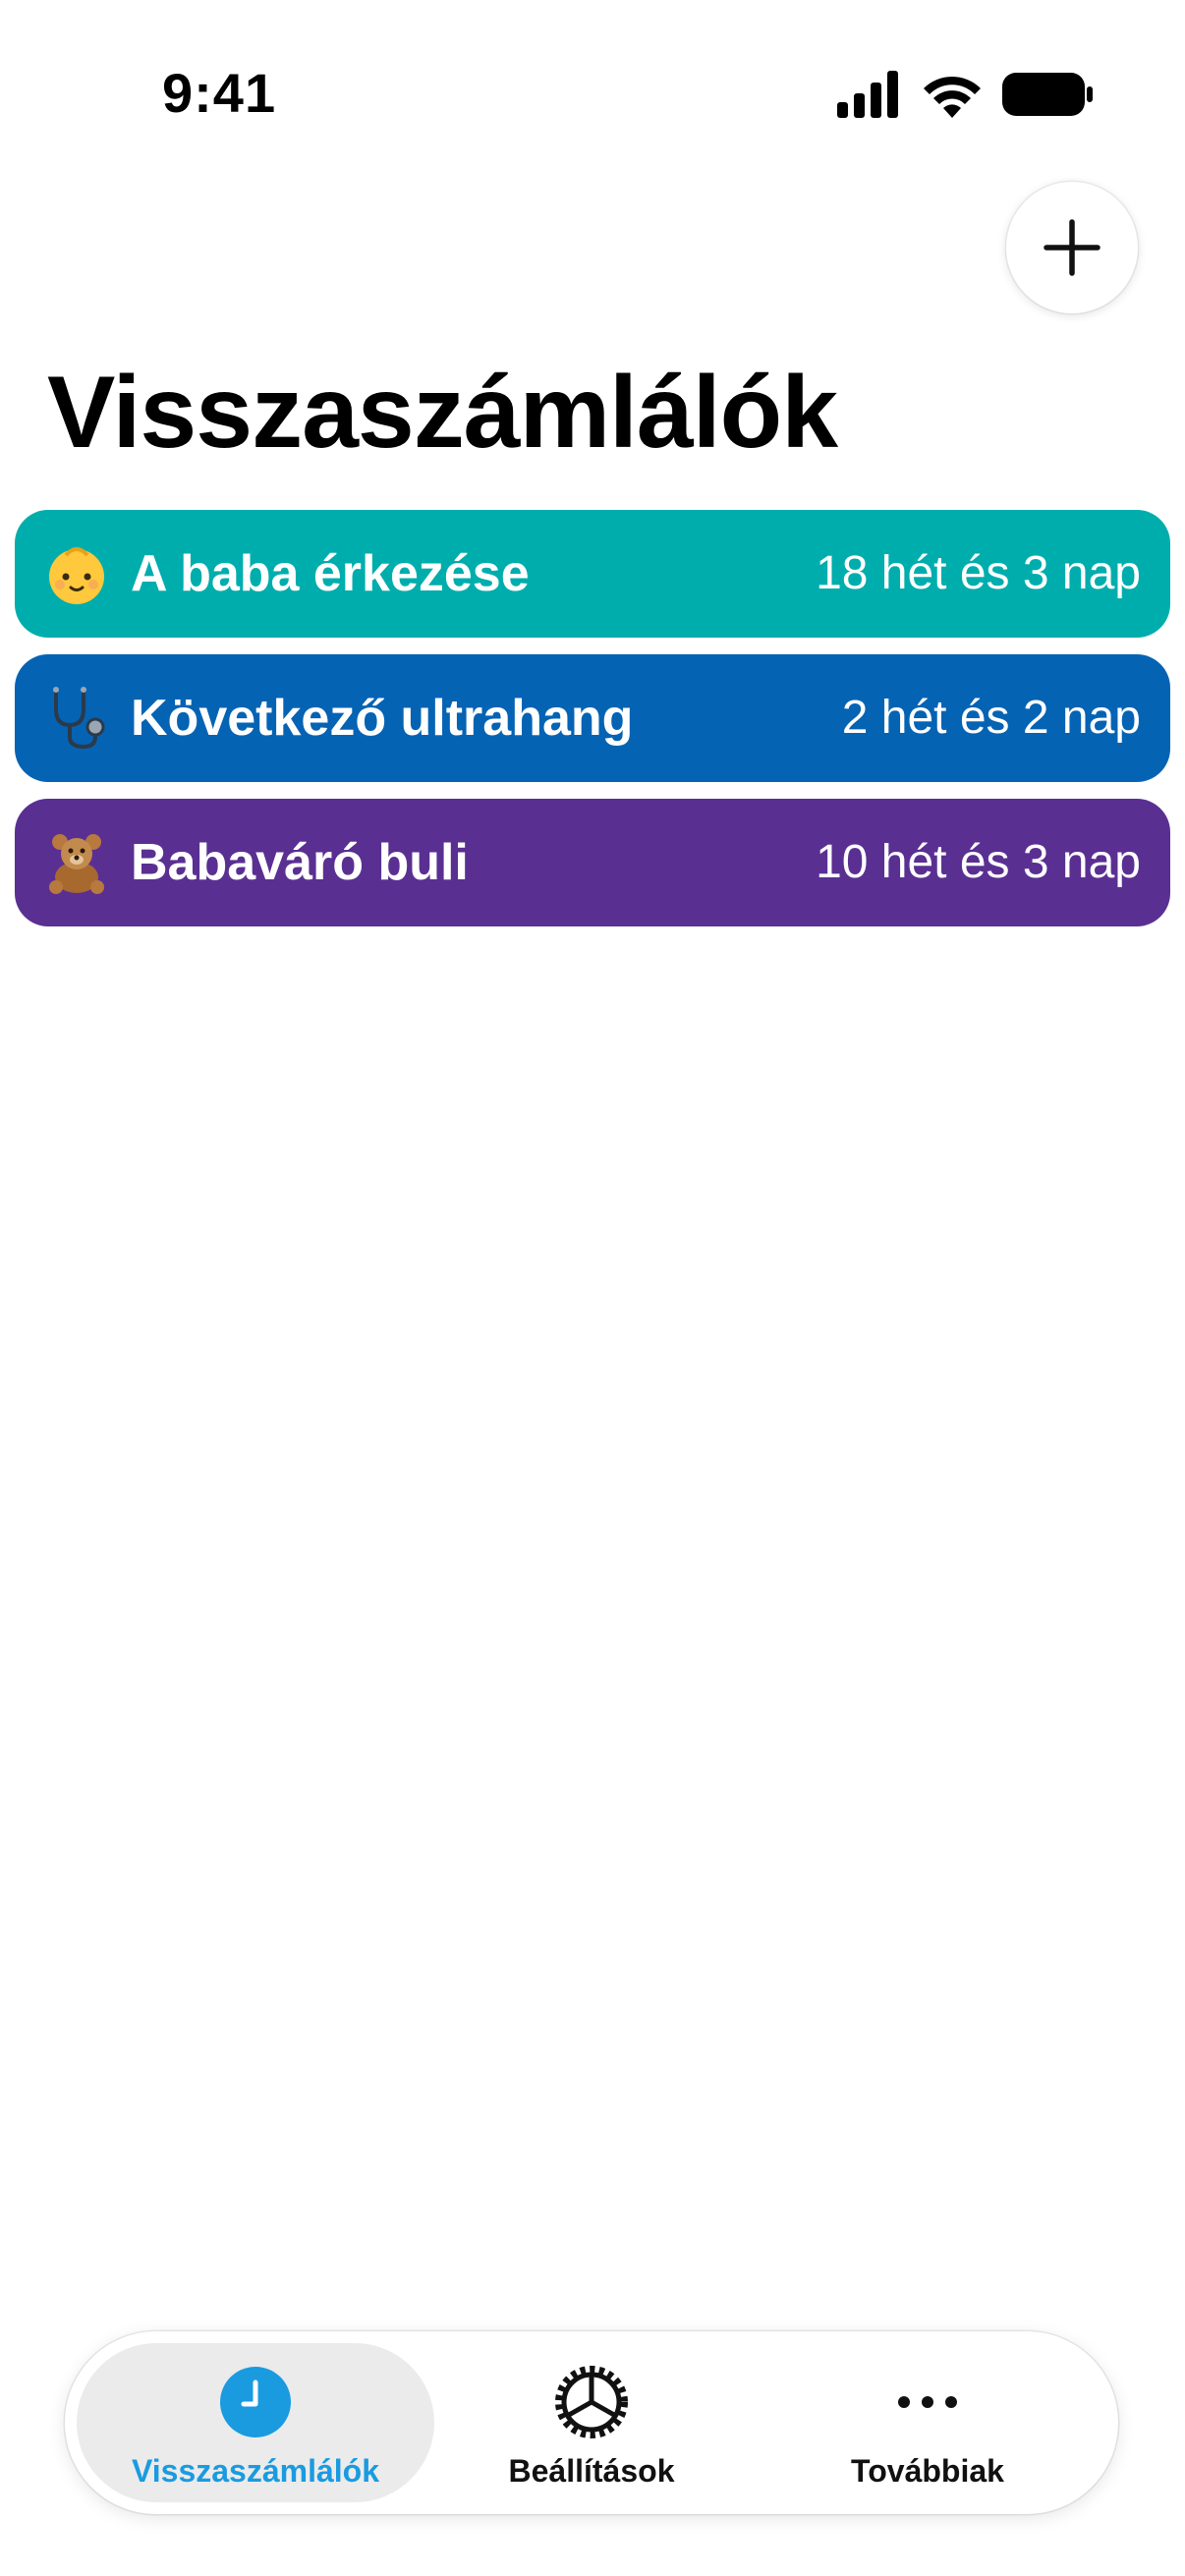  I want to click on tab-bar: Visszaszámlálók Beállítások Továbbiak, so click(592, 2422).